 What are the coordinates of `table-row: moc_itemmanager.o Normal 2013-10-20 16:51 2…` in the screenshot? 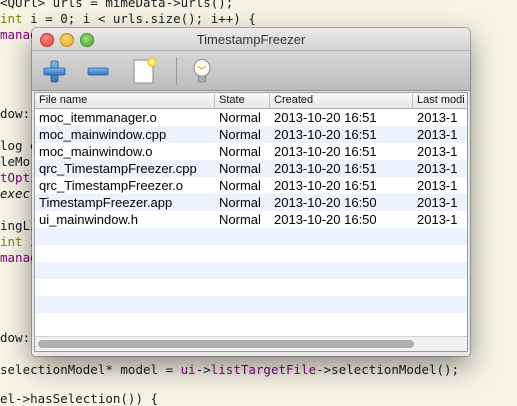 It's located at (251, 117).